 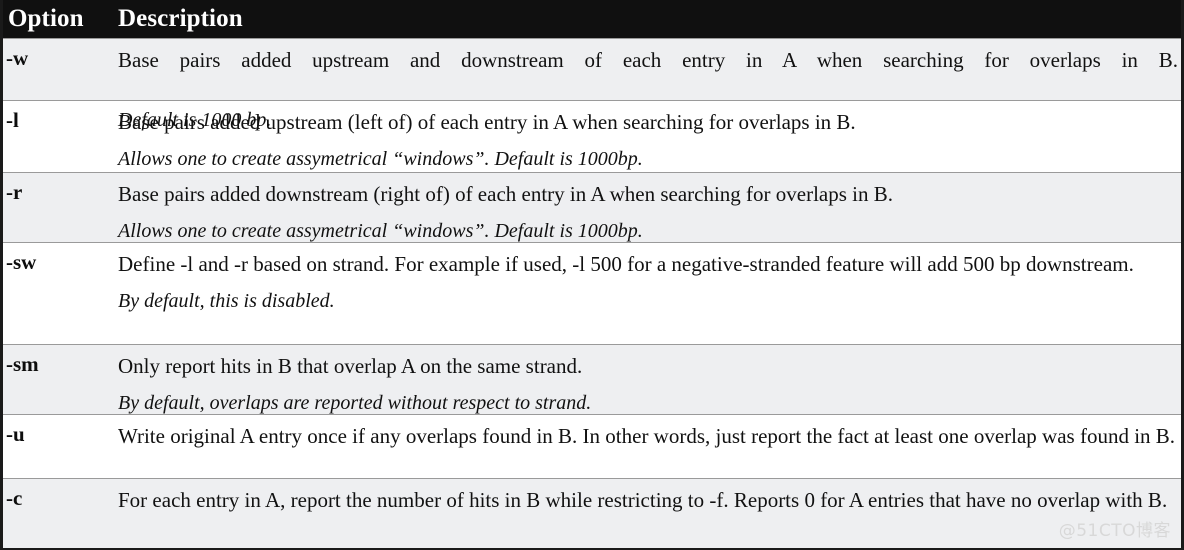 What do you see at coordinates (592, 19) in the screenshot?
I see `table-header-row: Option Description` at bounding box center [592, 19].